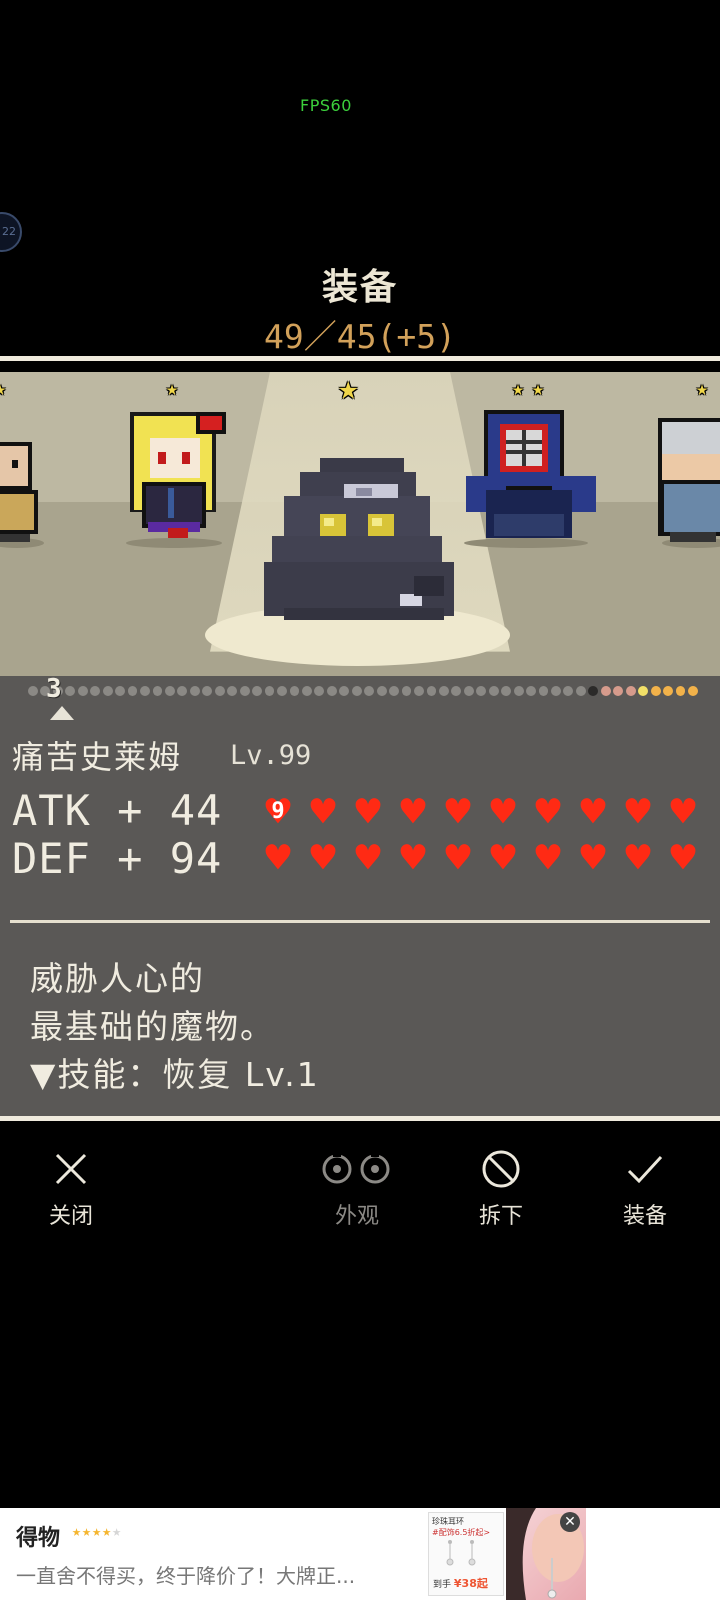  I want to click on character-level: Lv.99, so click(271, 755).